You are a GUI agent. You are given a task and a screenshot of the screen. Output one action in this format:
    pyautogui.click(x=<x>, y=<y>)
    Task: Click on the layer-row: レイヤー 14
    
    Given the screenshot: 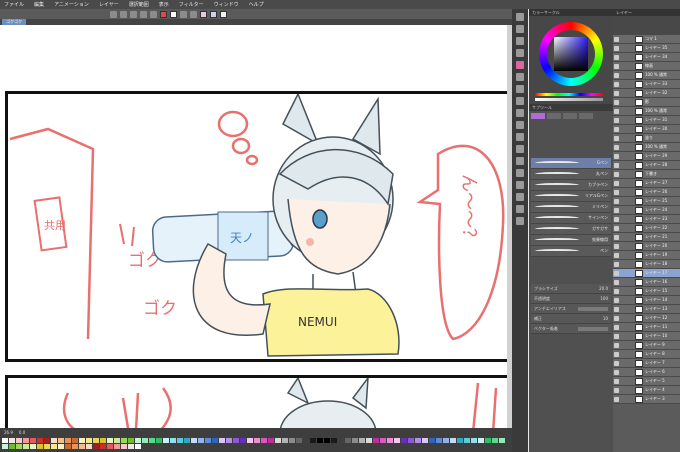 What is the action you would take?
    pyautogui.click(x=646, y=300)
    